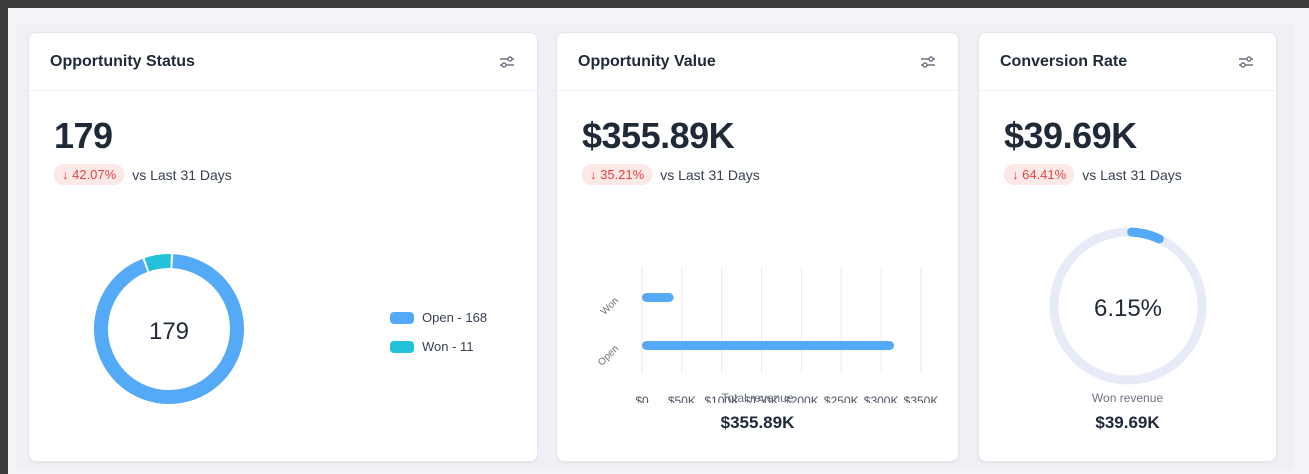  What do you see at coordinates (617, 174) in the screenshot?
I see `delta-badge: ↓ 35.21%` at bounding box center [617, 174].